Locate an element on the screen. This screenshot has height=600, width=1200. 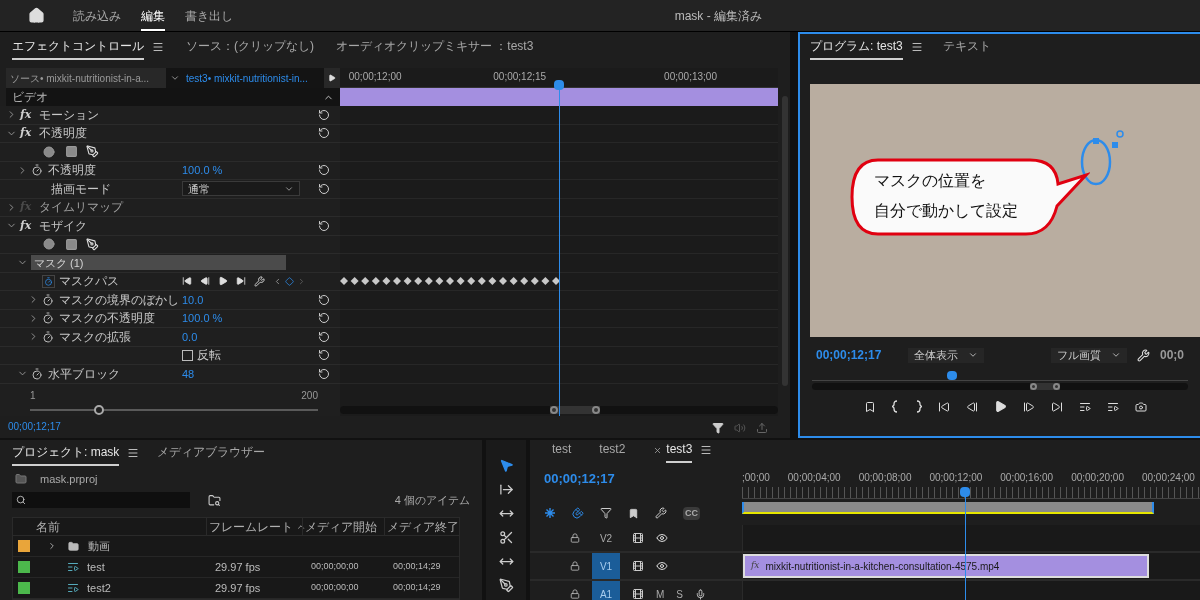
mark-out-icon is located at coordinates (918, 406).